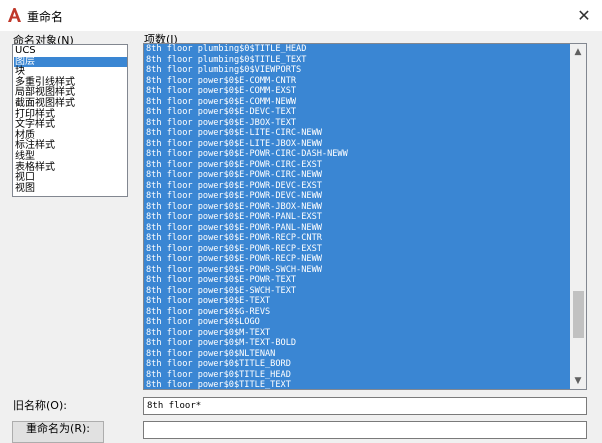 Image resolution: width=602 pixels, height=443 pixels. I want to click on entry-row: 8th floor plumbing$0$TITLE_TEXT, so click(357, 60).